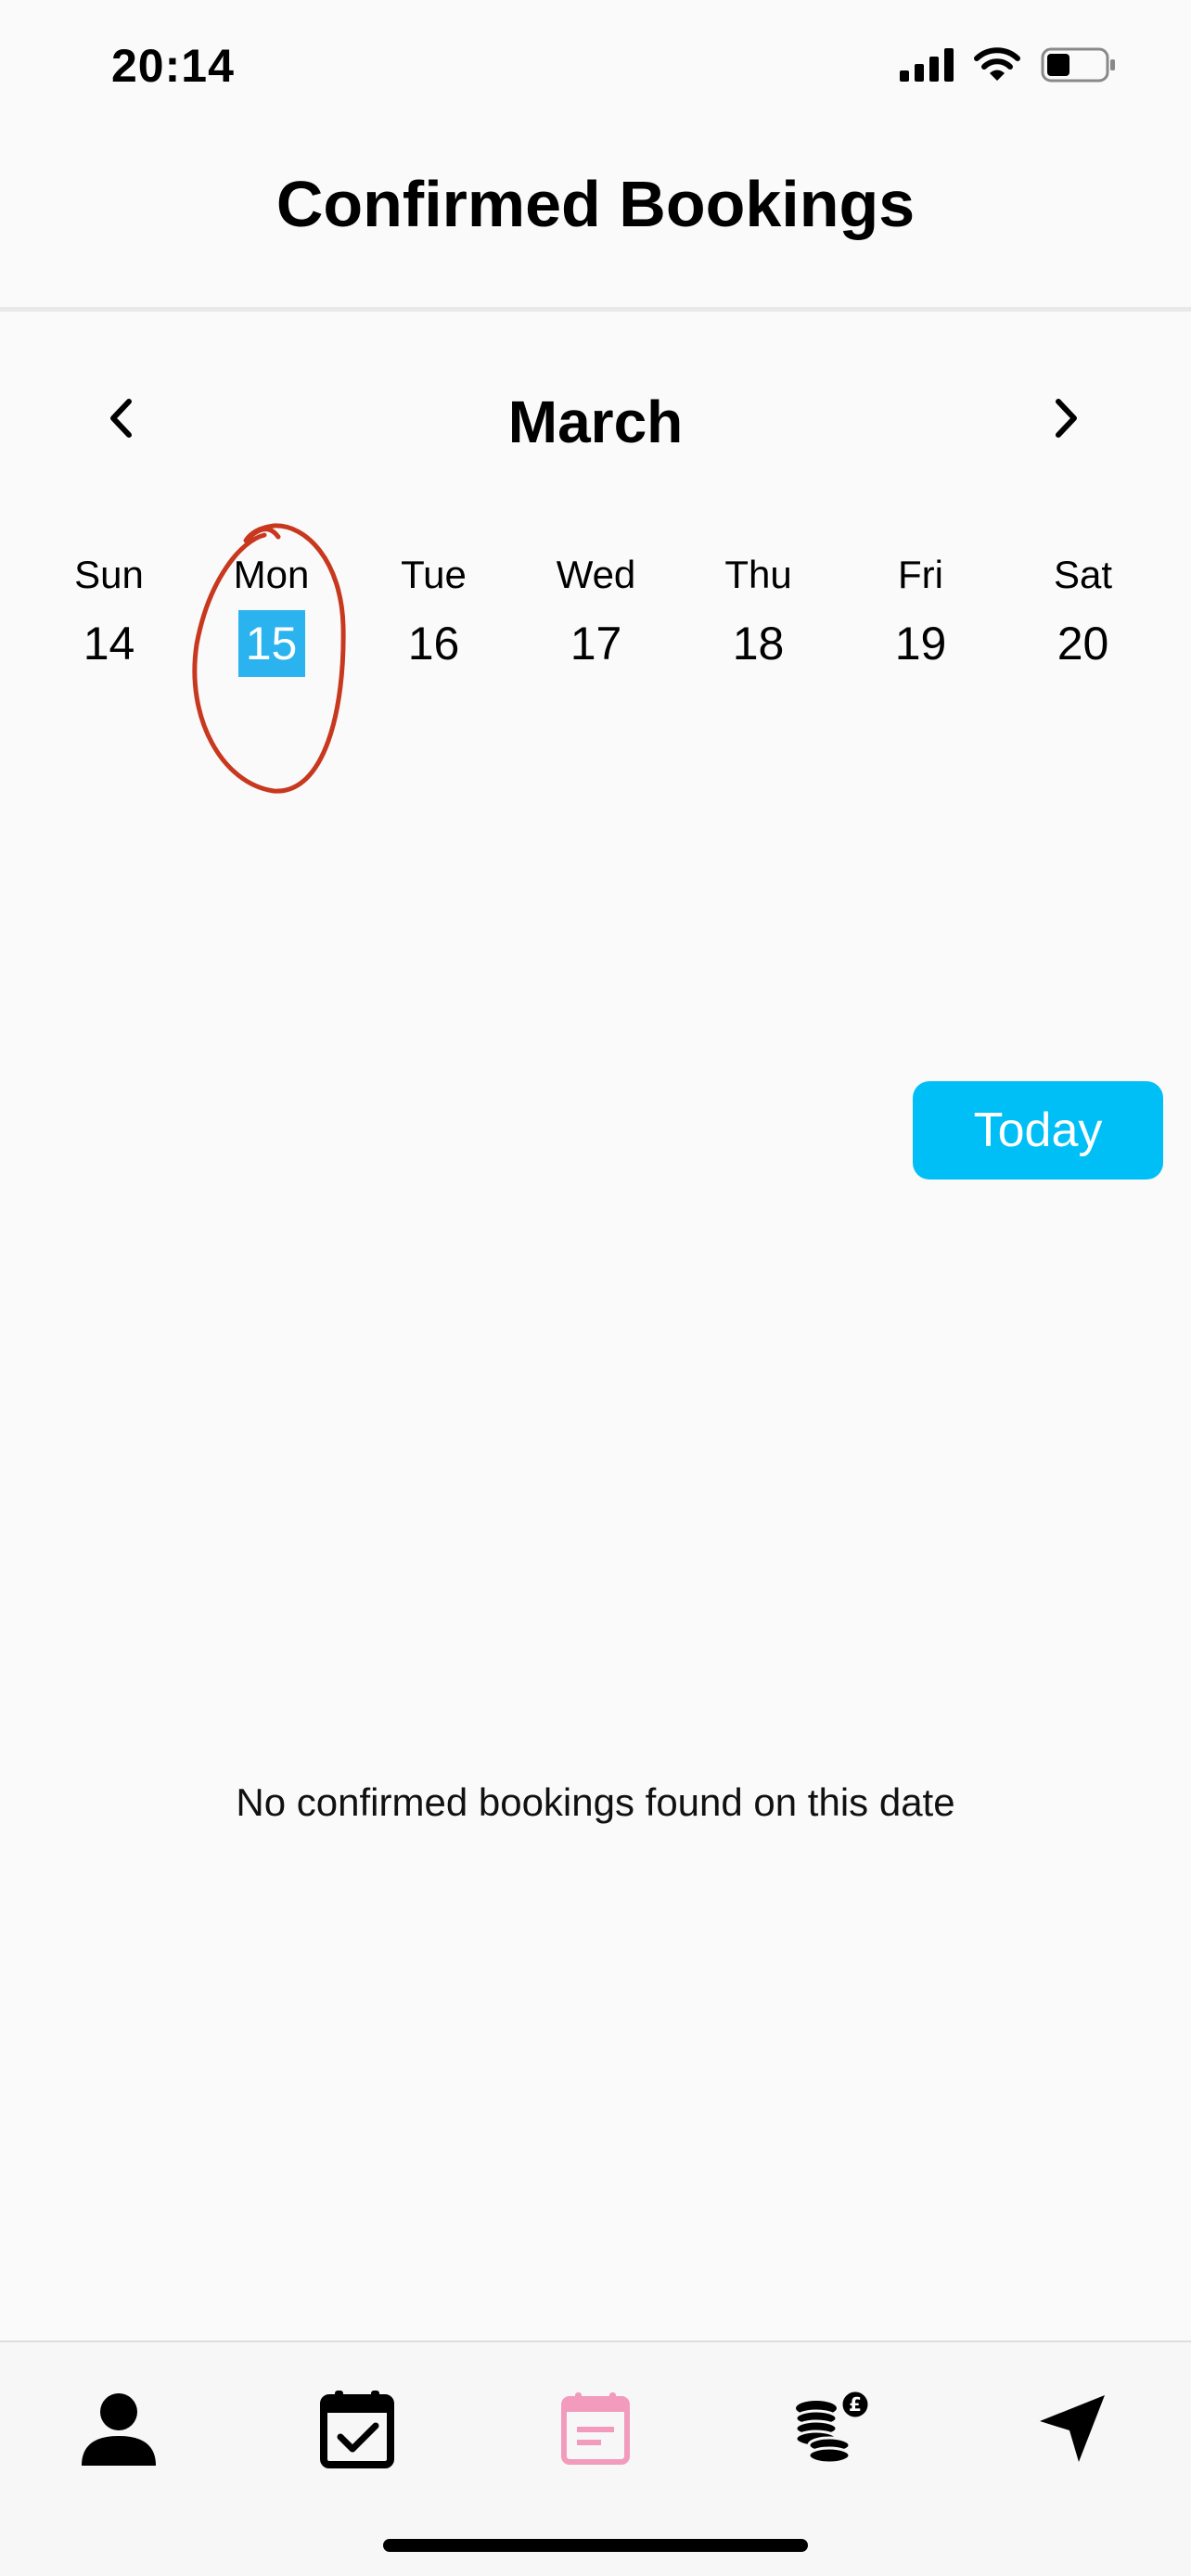 The width and height of the screenshot is (1191, 2576). I want to click on tab-profile, so click(118, 2431).